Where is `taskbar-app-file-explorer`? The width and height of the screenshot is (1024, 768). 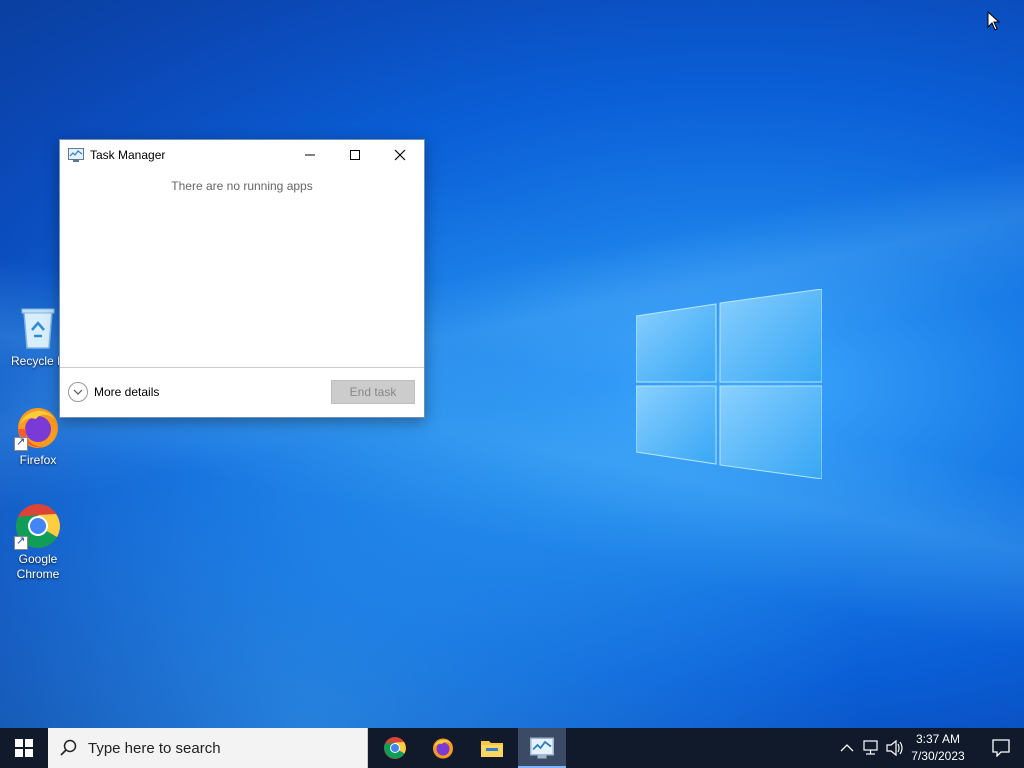 taskbar-app-file-explorer is located at coordinates (492, 748).